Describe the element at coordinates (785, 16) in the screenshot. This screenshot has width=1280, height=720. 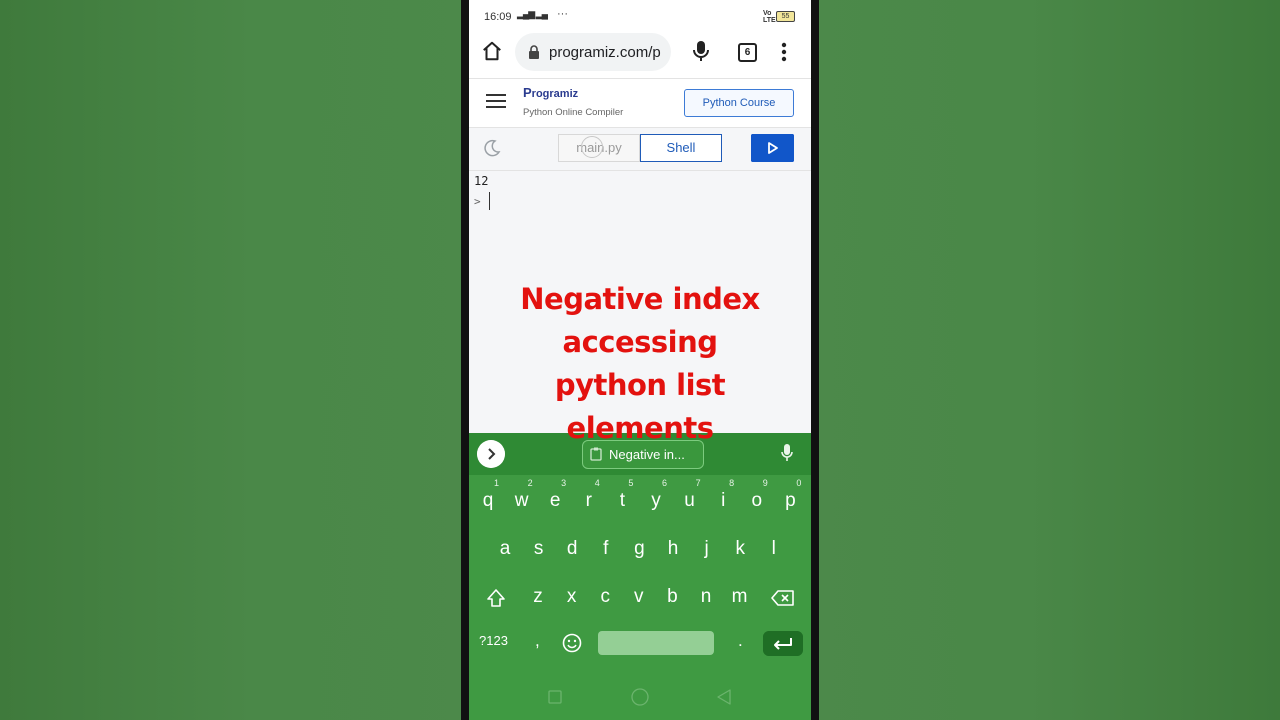
I see `battery-icon: 55` at that location.